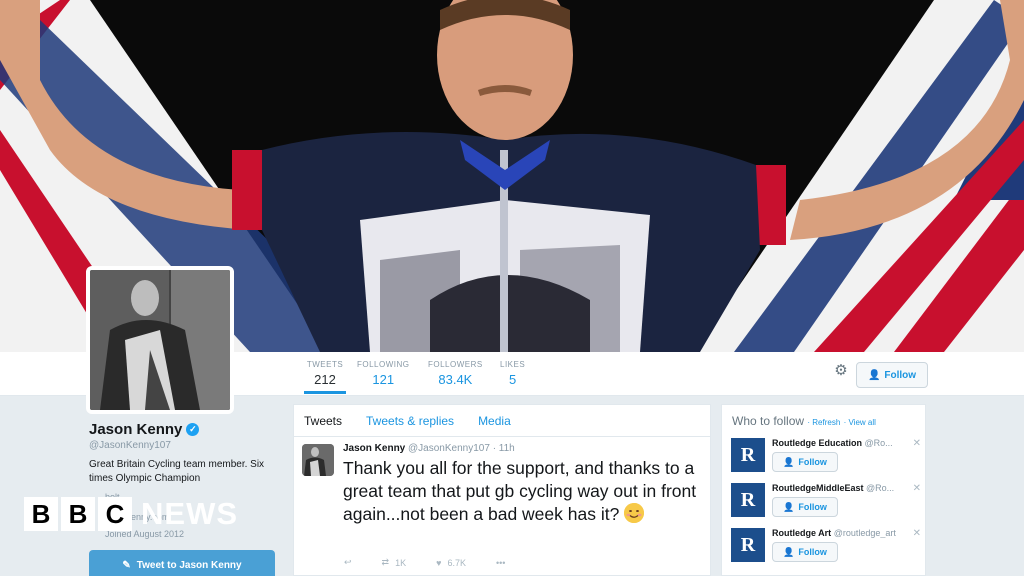 Image resolution: width=1024 pixels, height=576 pixels. What do you see at coordinates (818, 488) in the screenshot?
I see `suggestion-name-text: RoutledgeMiddleEast` at bounding box center [818, 488].